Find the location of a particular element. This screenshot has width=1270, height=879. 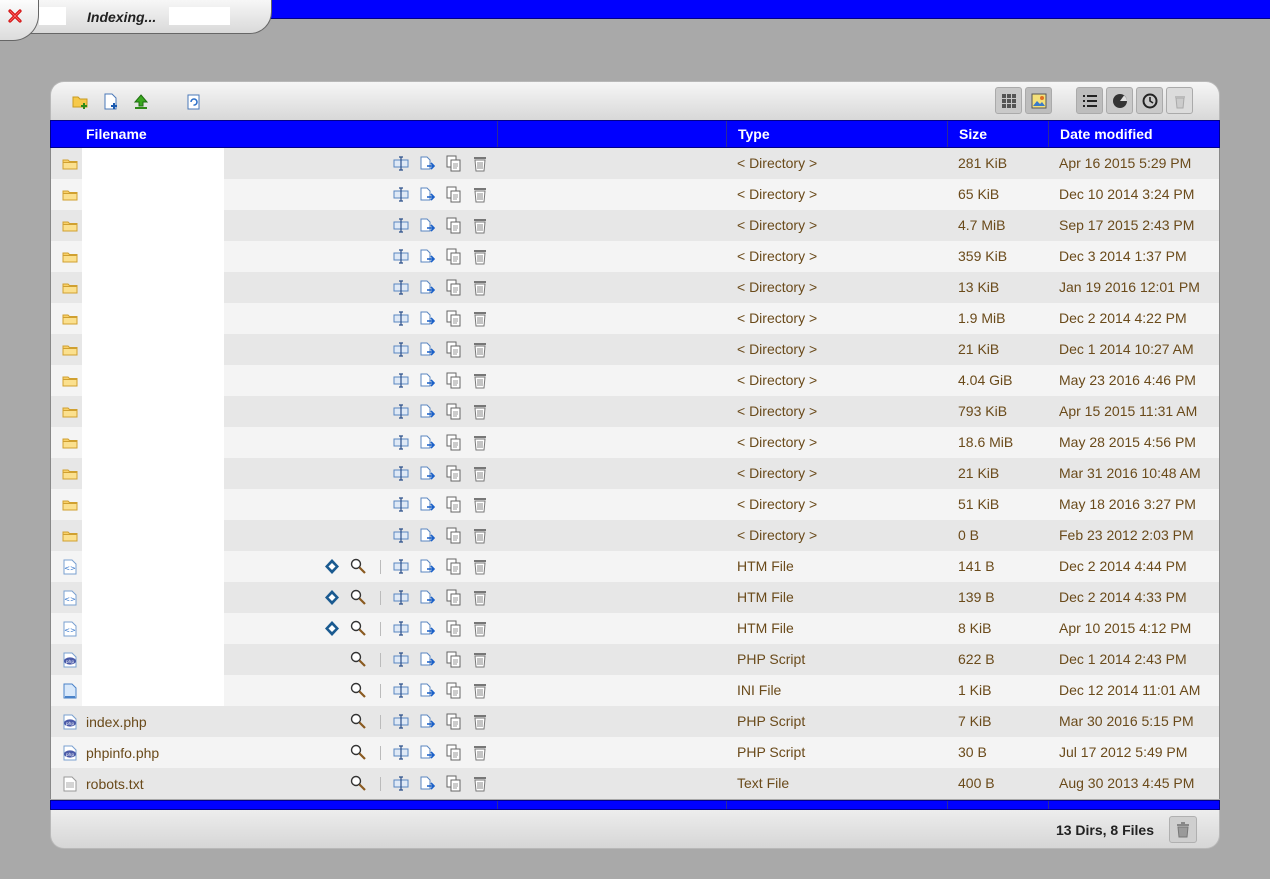

file-row: < Directory > 1.9 MiB Dec 2 2014 4:22 PM is located at coordinates (635, 318).